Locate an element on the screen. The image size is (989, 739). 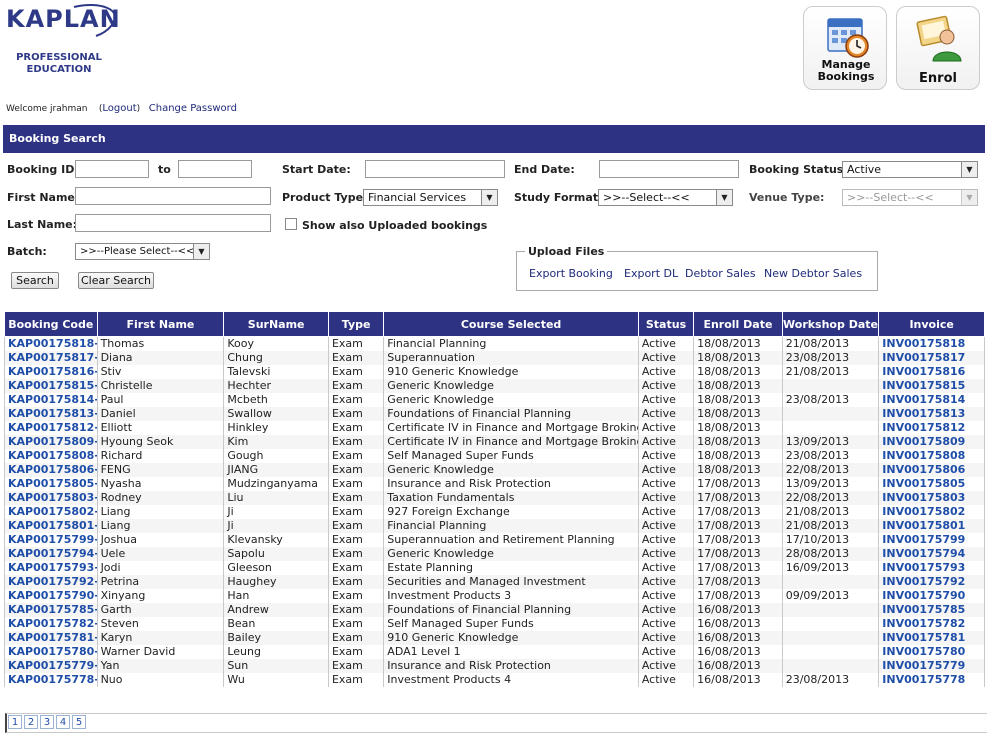
booking-code-link: KAP00175782-1 is located at coordinates (51, 624).